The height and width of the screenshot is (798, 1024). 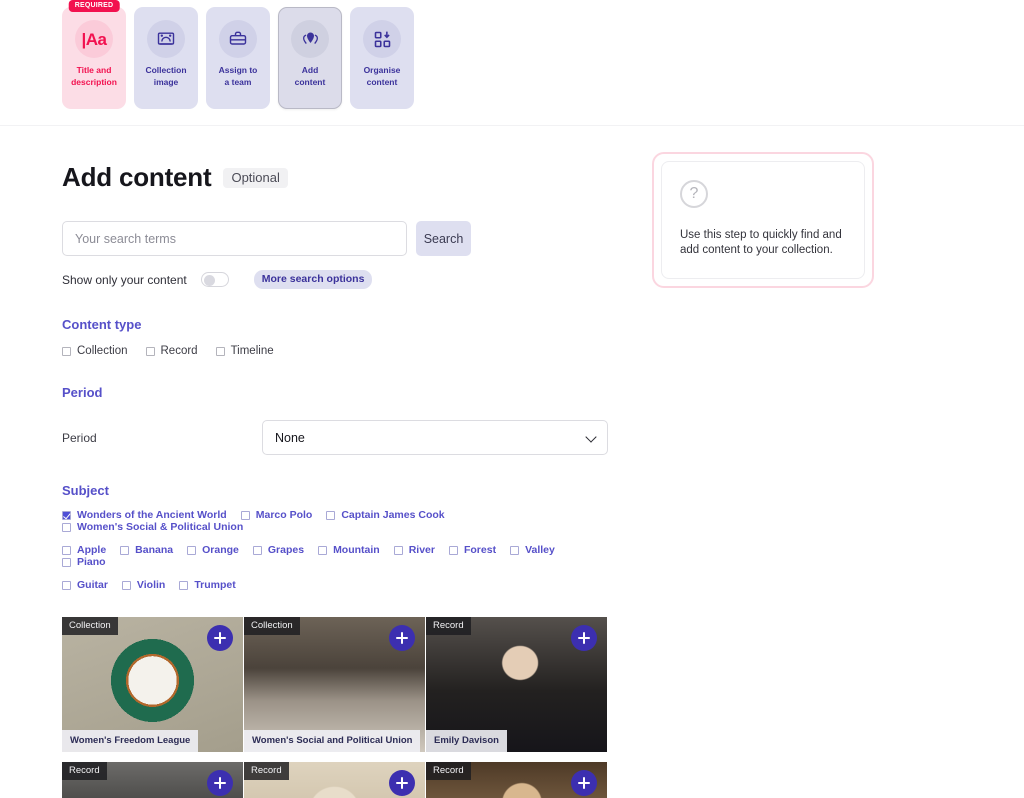 I want to click on checkbox-label: Wonders of the Ancient World, so click(x=152, y=515).